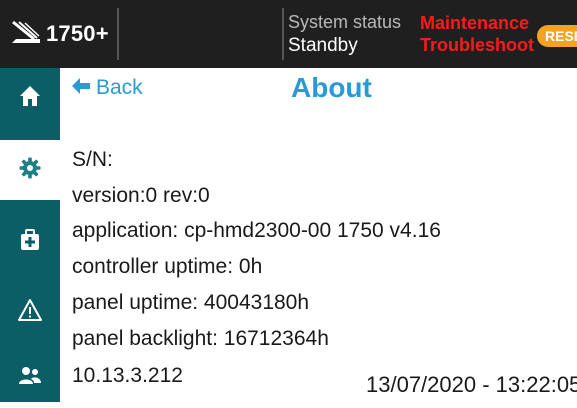  I want to click on system-status-label: System status, so click(345, 22).